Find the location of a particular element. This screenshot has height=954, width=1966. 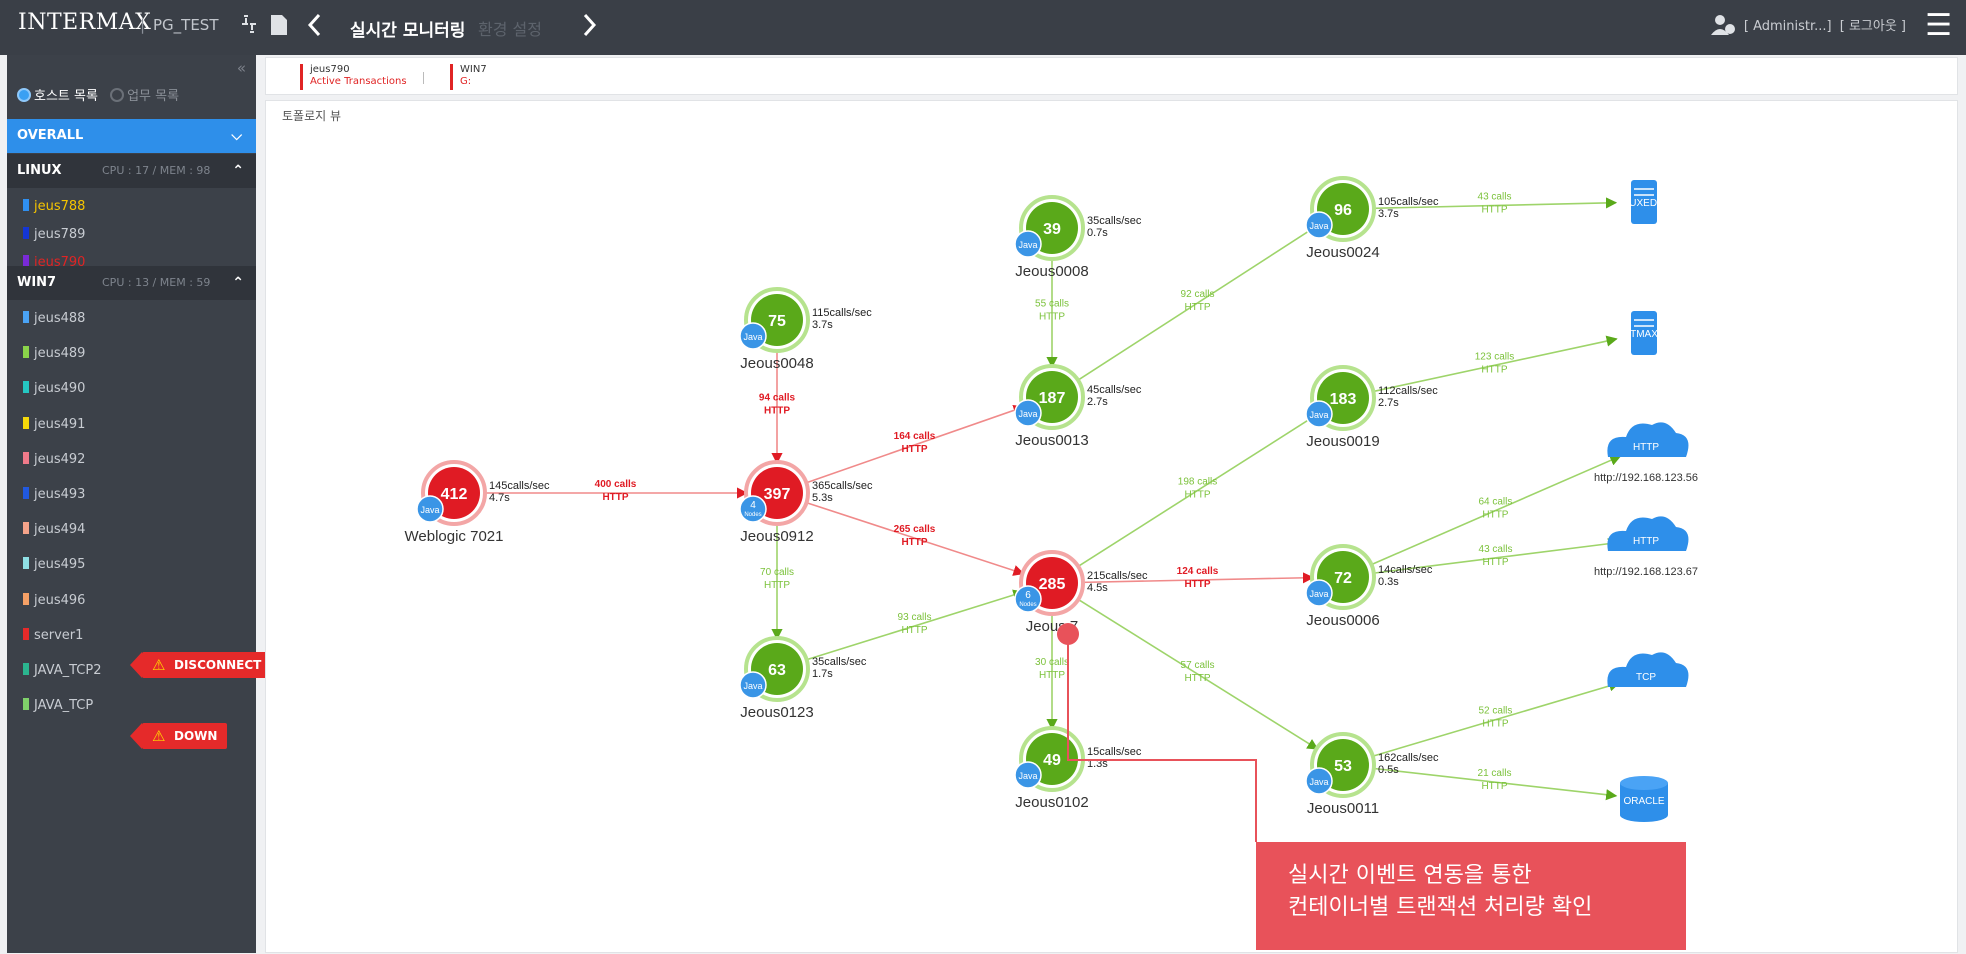

radio-task-list: 업무 목록 is located at coordinates (144, 96).